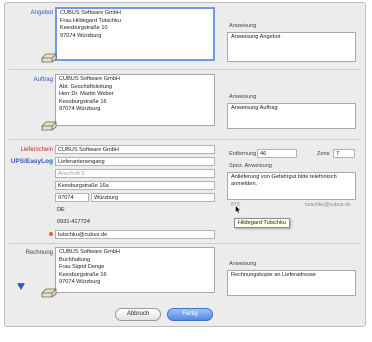 Image resolution: width=372 pixels, height=342 pixels. I want to click on angebot-note-field: Anweisung Angebot, so click(291, 47).